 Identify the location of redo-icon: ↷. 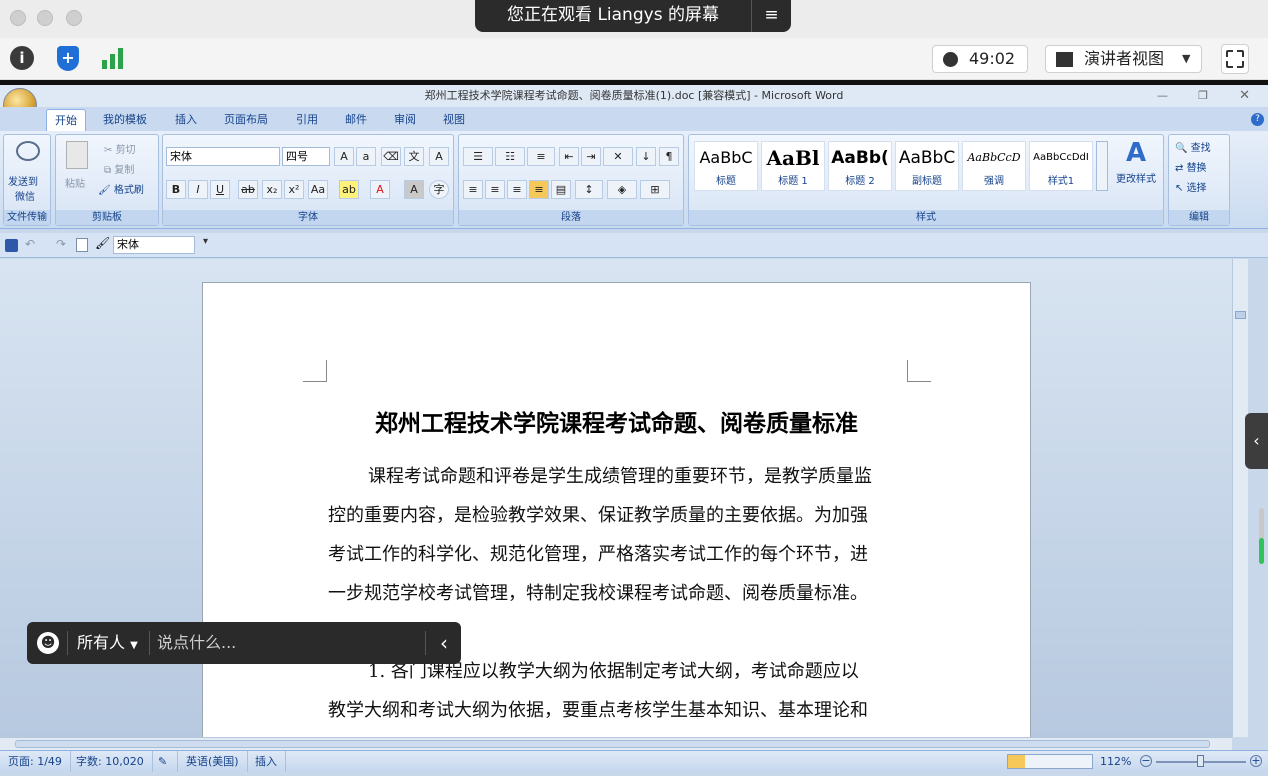
(61, 244).